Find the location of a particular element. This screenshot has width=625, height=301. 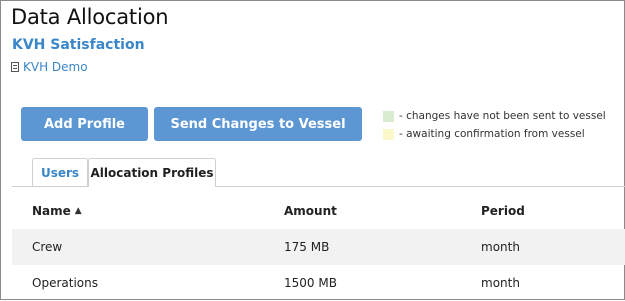

table-row: Operations 1500 MB month is located at coordinates (318, 283).